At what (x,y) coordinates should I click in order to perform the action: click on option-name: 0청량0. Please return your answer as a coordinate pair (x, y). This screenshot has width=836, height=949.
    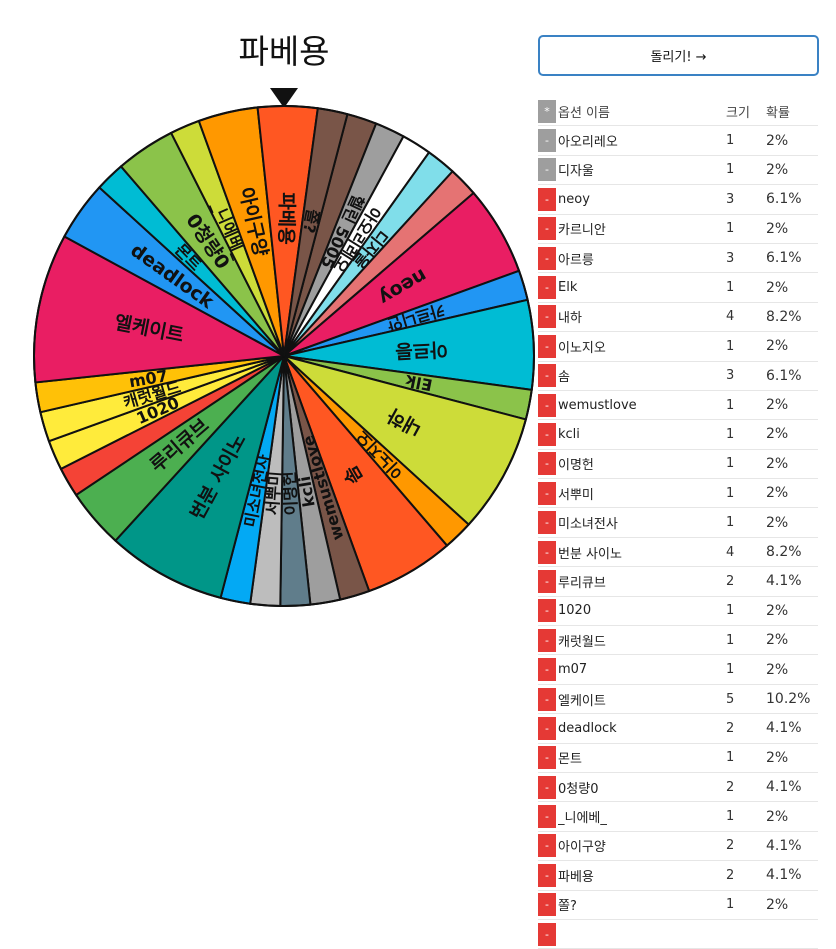
    Looking at the image, I should click on (642, 787).